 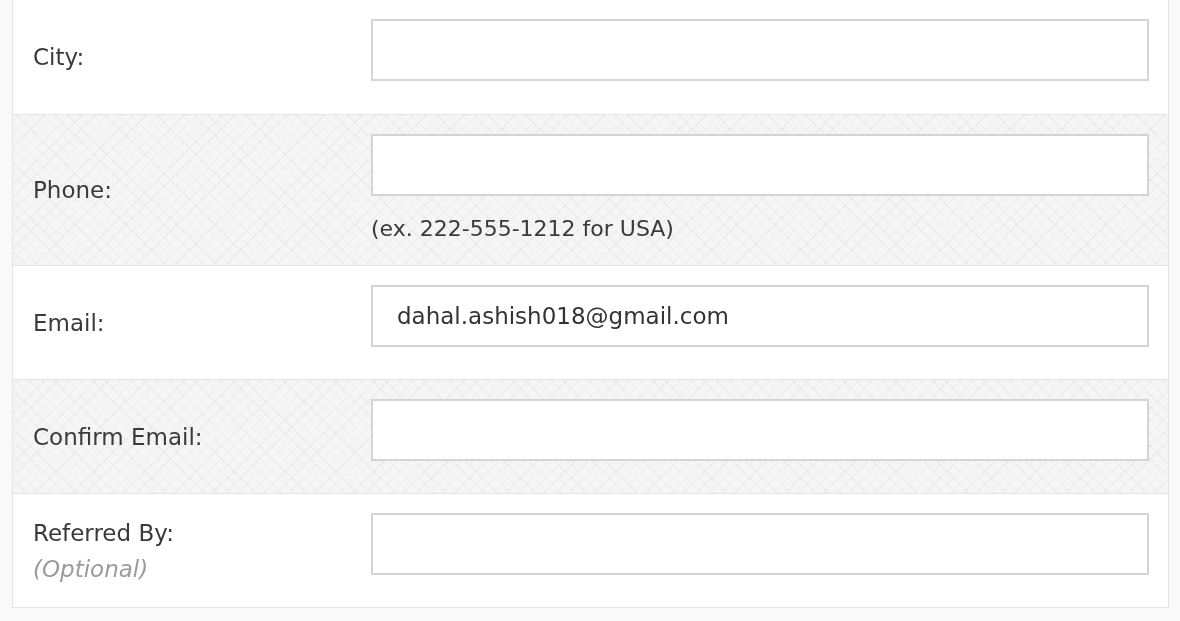 I want to click on optional-note: (Optional), so click(x=91, y=568).